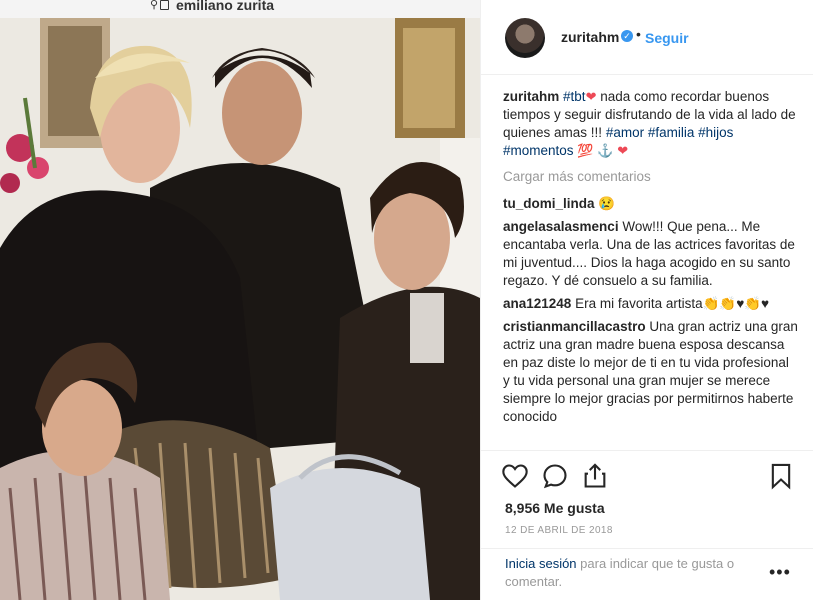 This screenshot has height=600, width=813. Describe the element at coordinates (650, 204) in the screenshot. I see `comment-item: tu_domi_linda 😢` at that location.